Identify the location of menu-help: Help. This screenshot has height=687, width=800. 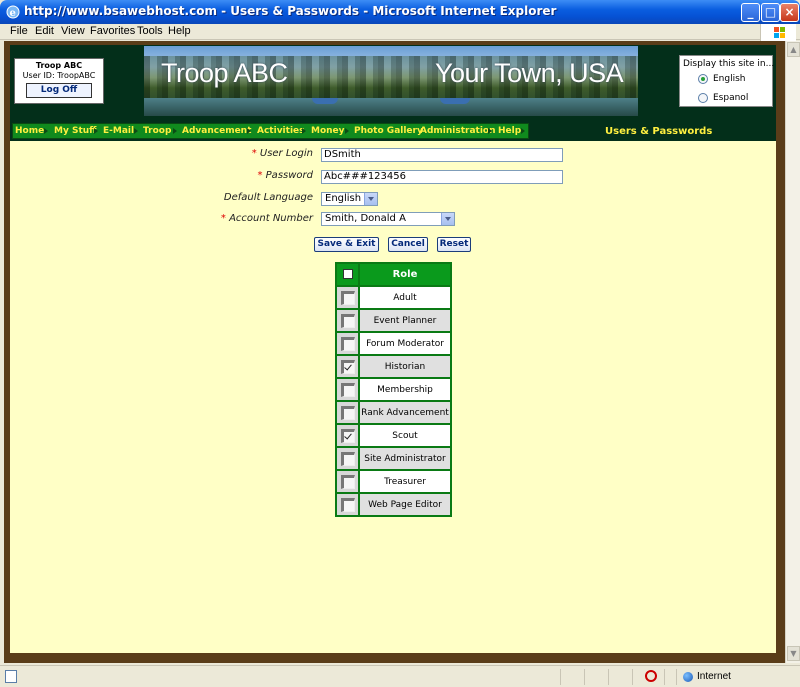
(179, 31).